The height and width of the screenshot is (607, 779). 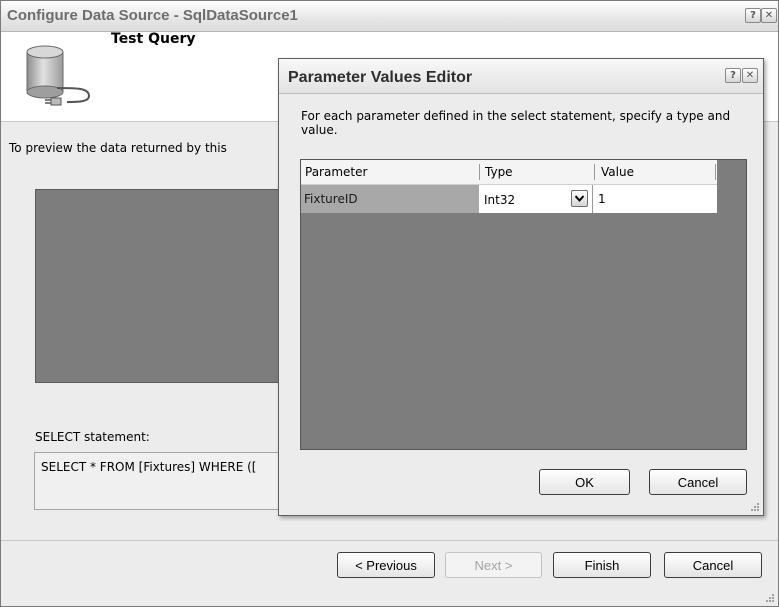 What do you see at coordinates (118, 148) in the screenshot?
I see `preview-description: To preview the data returned by this` at bounding box center [118, 148].